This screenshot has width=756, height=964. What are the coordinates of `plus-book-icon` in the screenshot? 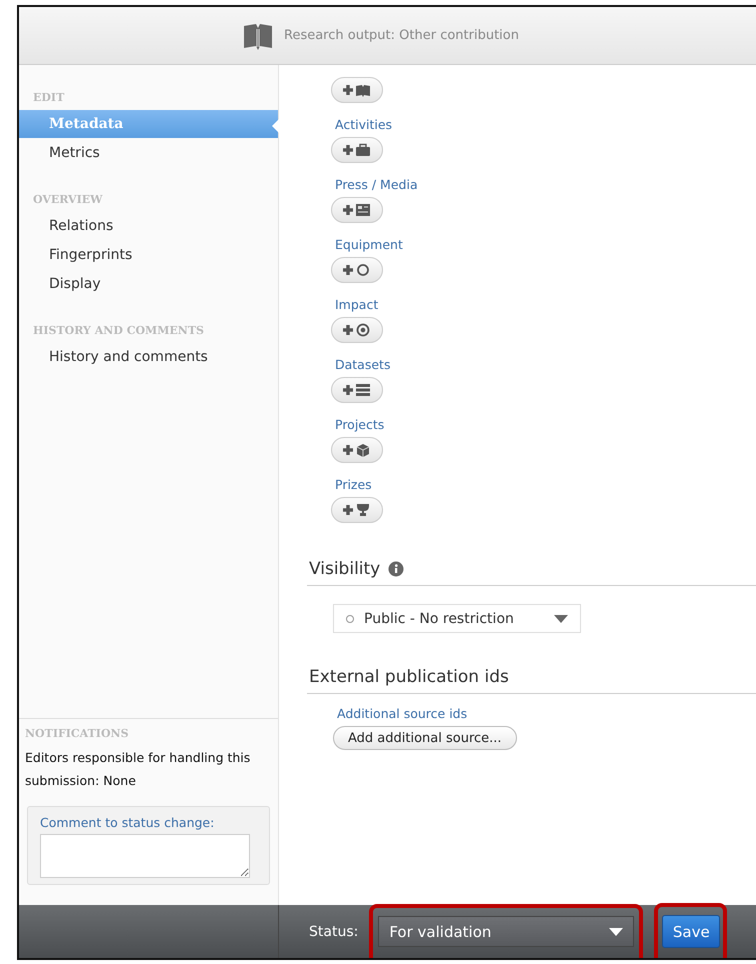 It's located at (357, 90).